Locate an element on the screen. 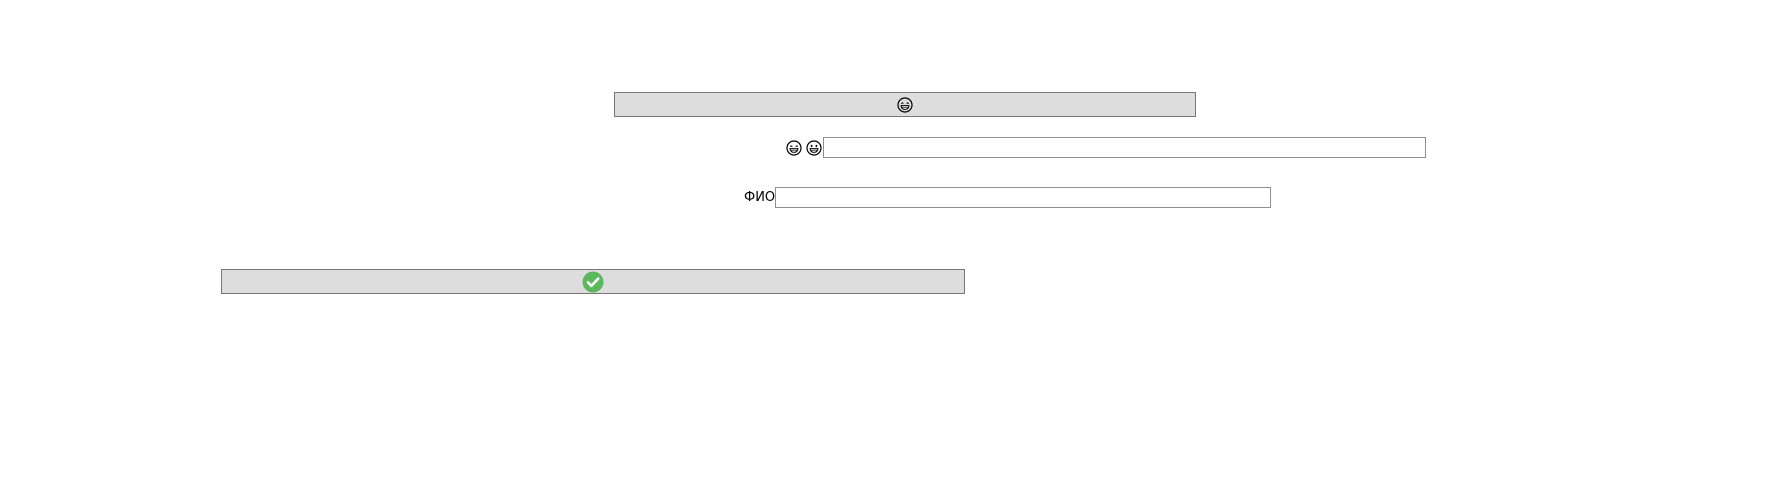 The width and height of the screenshot is (1769, 500). confirm-button is located at coordinates (593, 281).